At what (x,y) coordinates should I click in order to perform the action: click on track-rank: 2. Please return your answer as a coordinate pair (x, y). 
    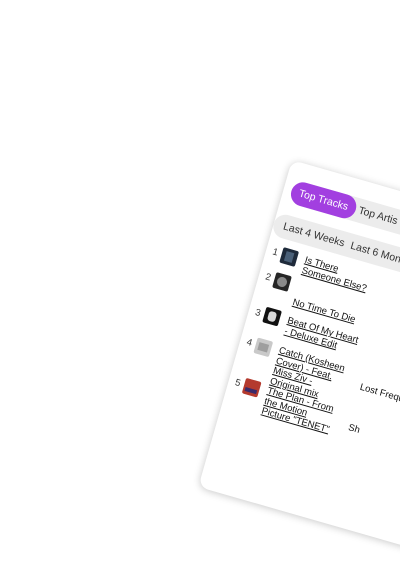
    Looking at the image, I should click on (268, 277).